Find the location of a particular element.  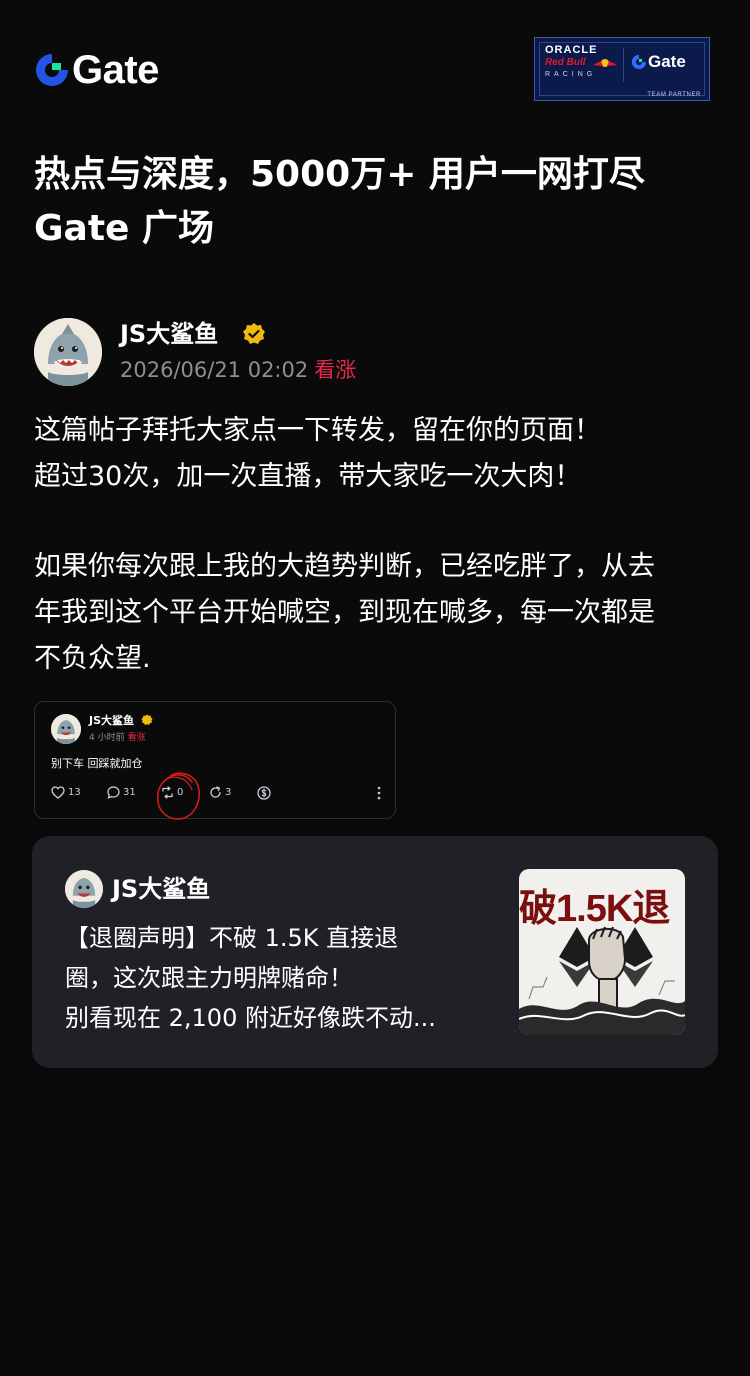

redbull-text: Red Bull is located at coordinates (565, 62).